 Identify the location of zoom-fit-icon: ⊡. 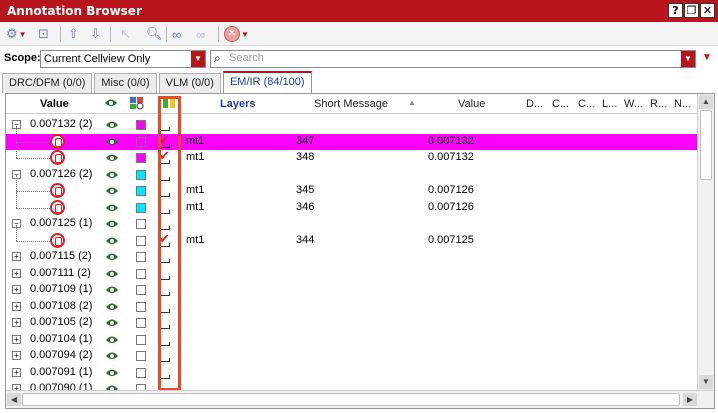
(43, 34).